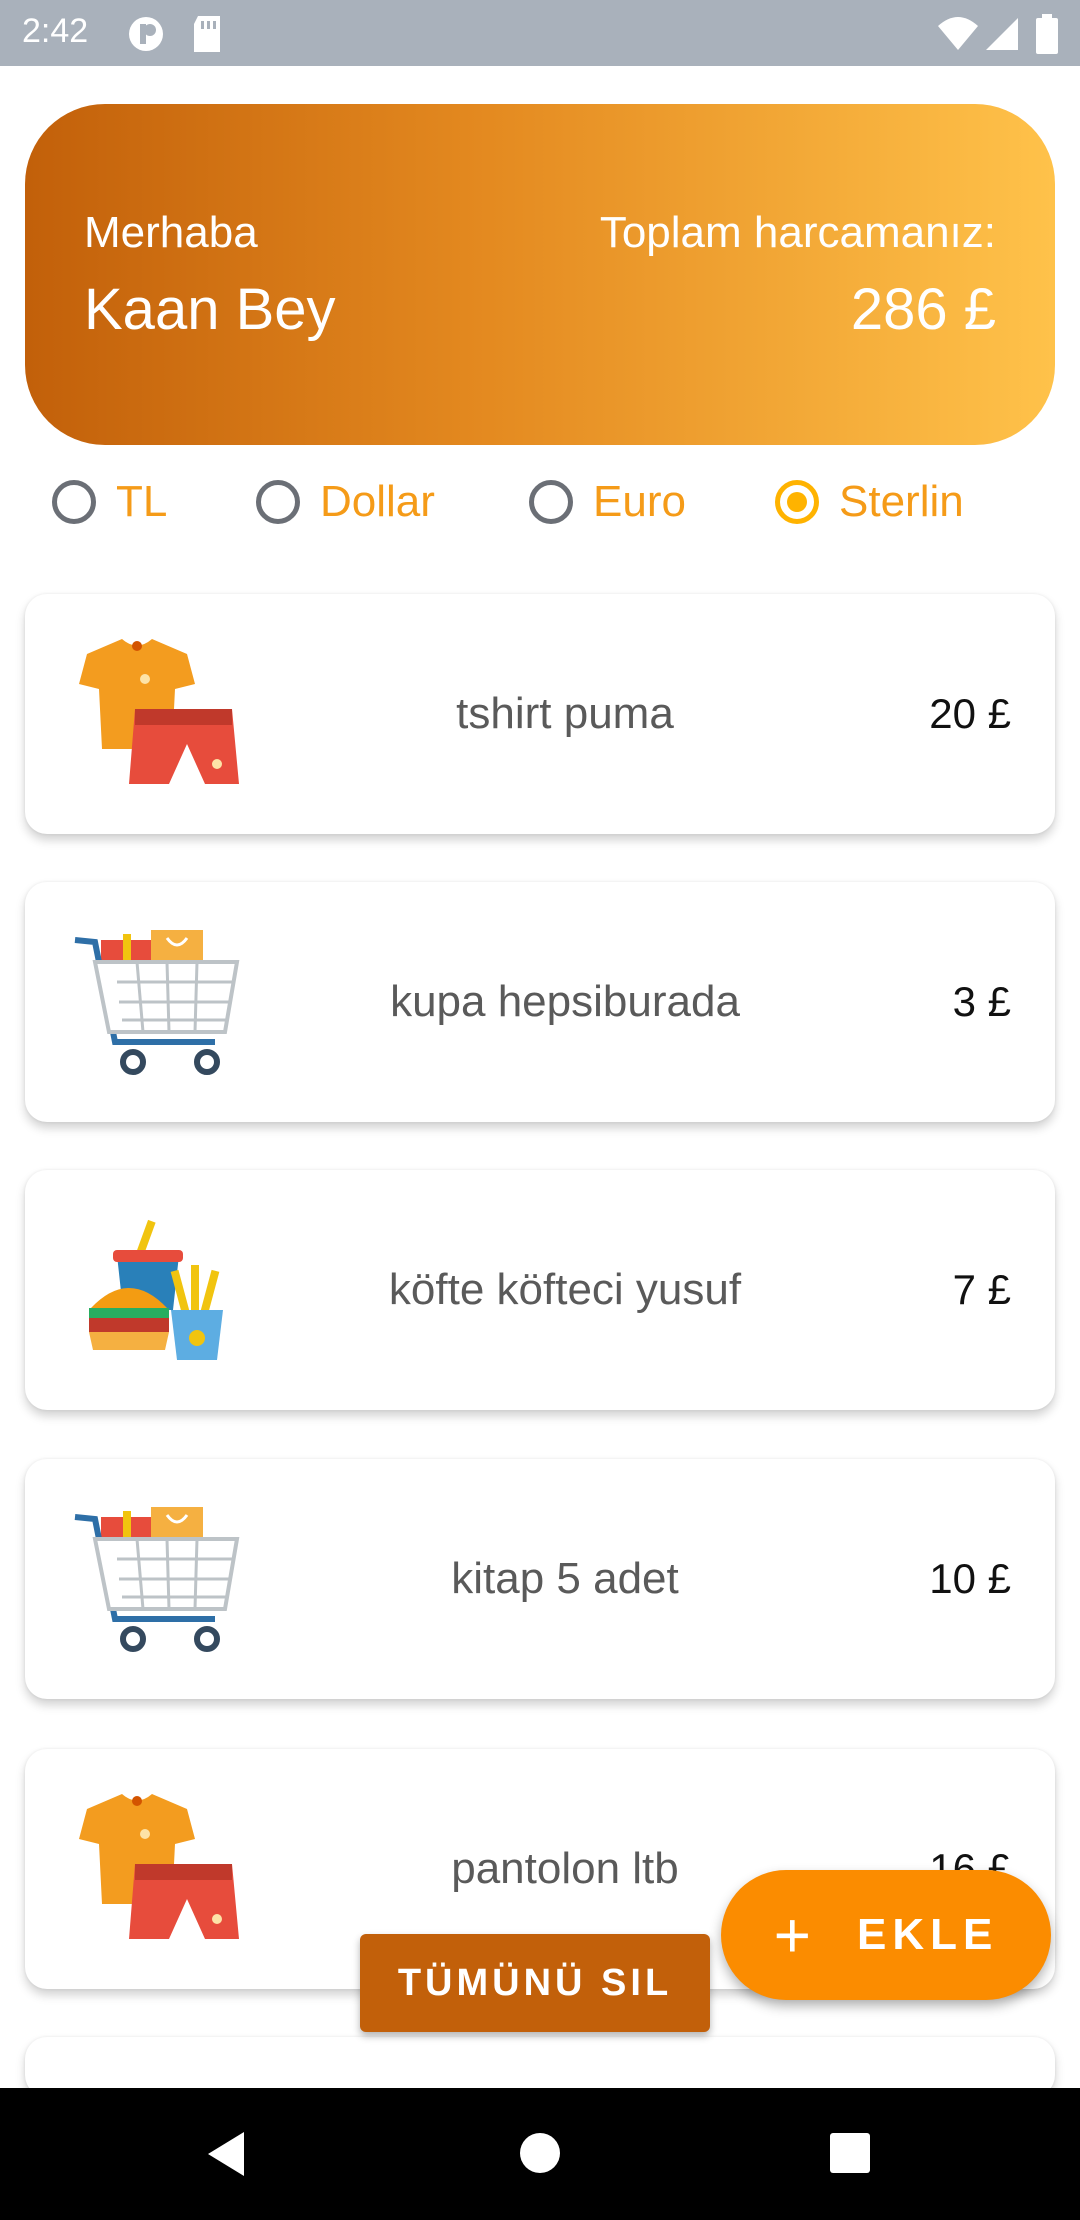 The image size is (1080, 2220). What do you see at coordinates (540, 33) in the screenshot?
I see `status-bar: 2:42` at bounding box center [540, 33].